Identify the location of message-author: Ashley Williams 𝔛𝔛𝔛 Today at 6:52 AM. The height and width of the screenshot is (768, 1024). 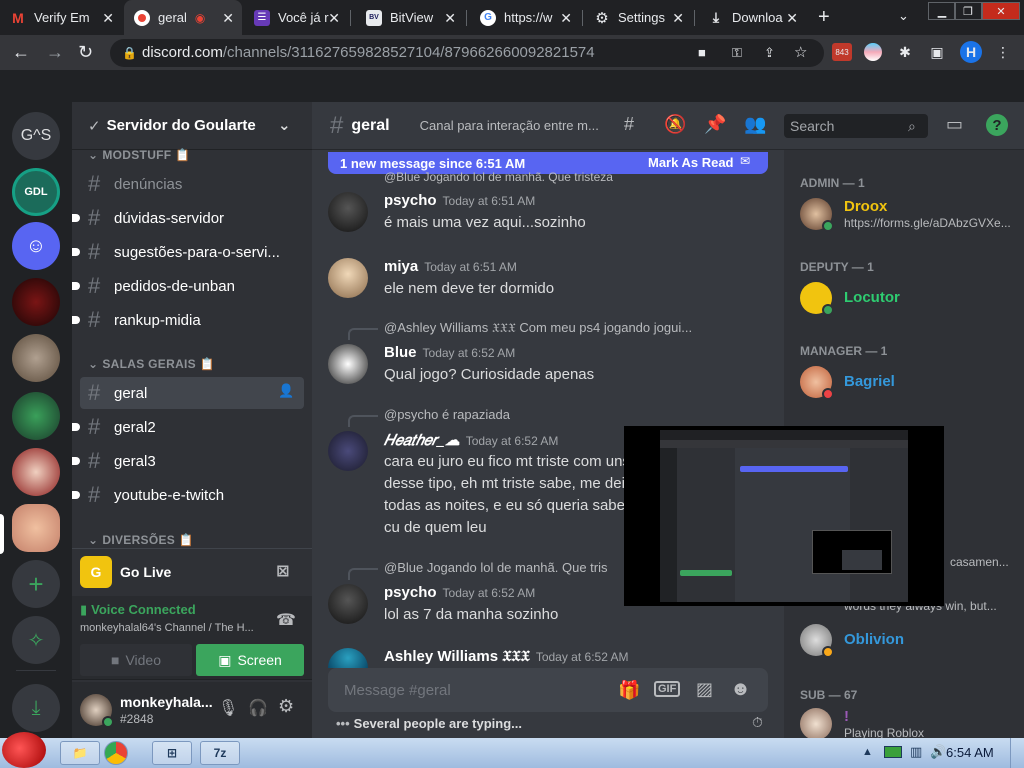
(506, 656).